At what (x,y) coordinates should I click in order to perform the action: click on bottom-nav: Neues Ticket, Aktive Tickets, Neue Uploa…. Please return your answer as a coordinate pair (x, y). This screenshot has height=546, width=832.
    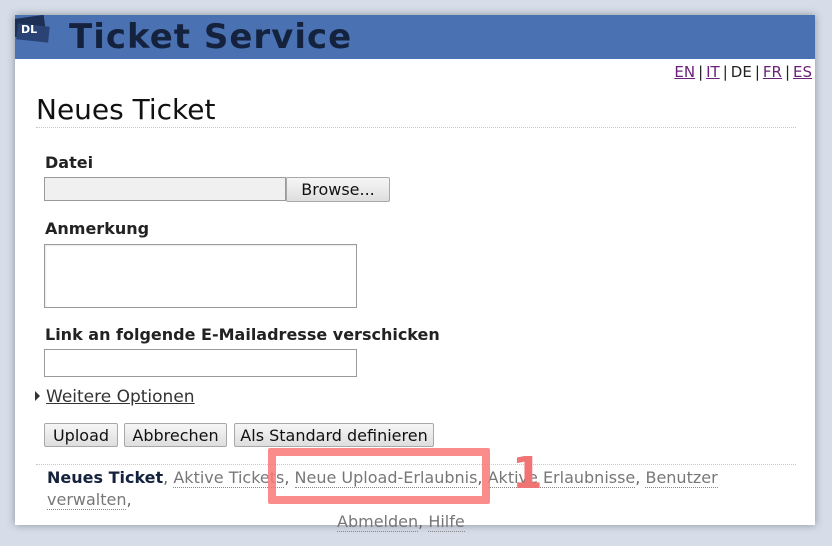
    Looking at the image, I should click on (422, 500).